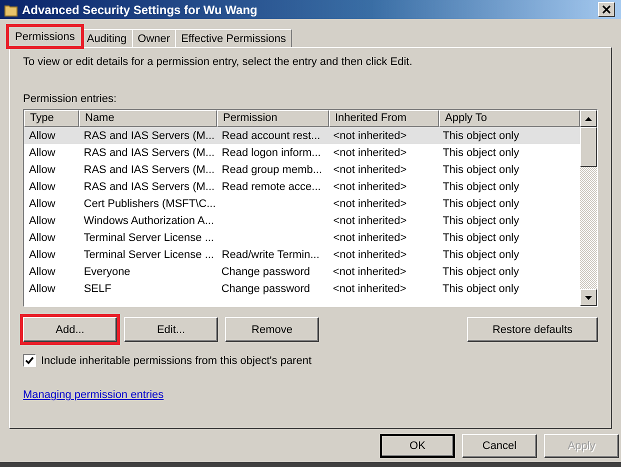 The image size is (621, 467). Describe the element at coordinates (233, 38) in the screenshot. I see `tab: Effective Permissions` at that location.